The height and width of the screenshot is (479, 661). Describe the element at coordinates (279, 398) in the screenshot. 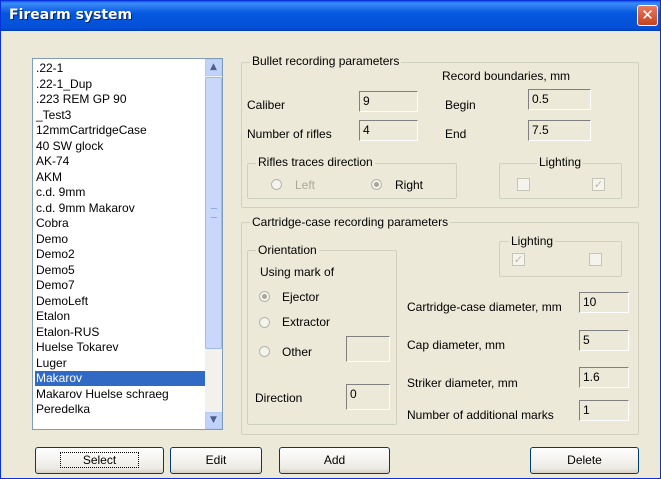

I see `direction-label: Direction` at that location.